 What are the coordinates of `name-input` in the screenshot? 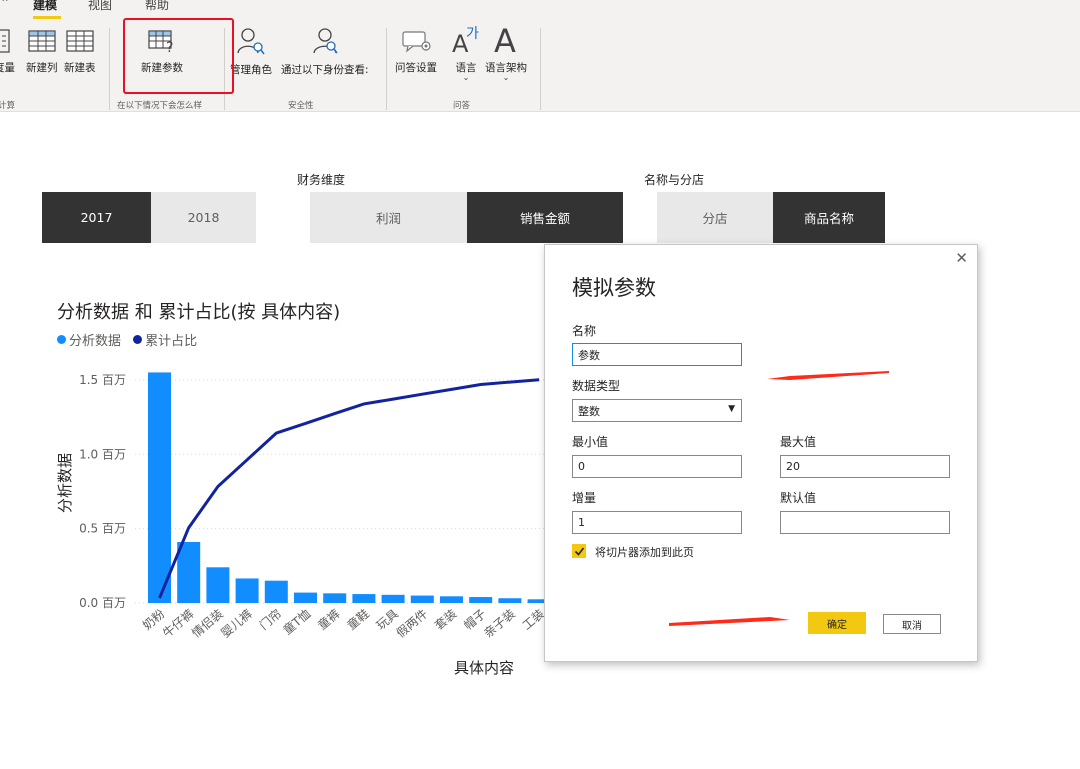 It's located at (657, 354).